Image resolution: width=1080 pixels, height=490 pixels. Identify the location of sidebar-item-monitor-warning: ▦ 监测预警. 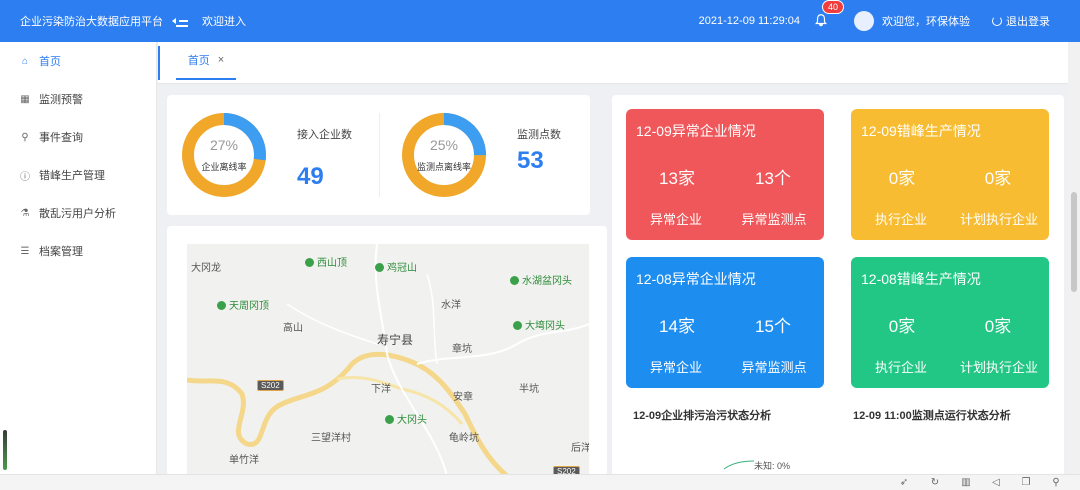
(78, 99).